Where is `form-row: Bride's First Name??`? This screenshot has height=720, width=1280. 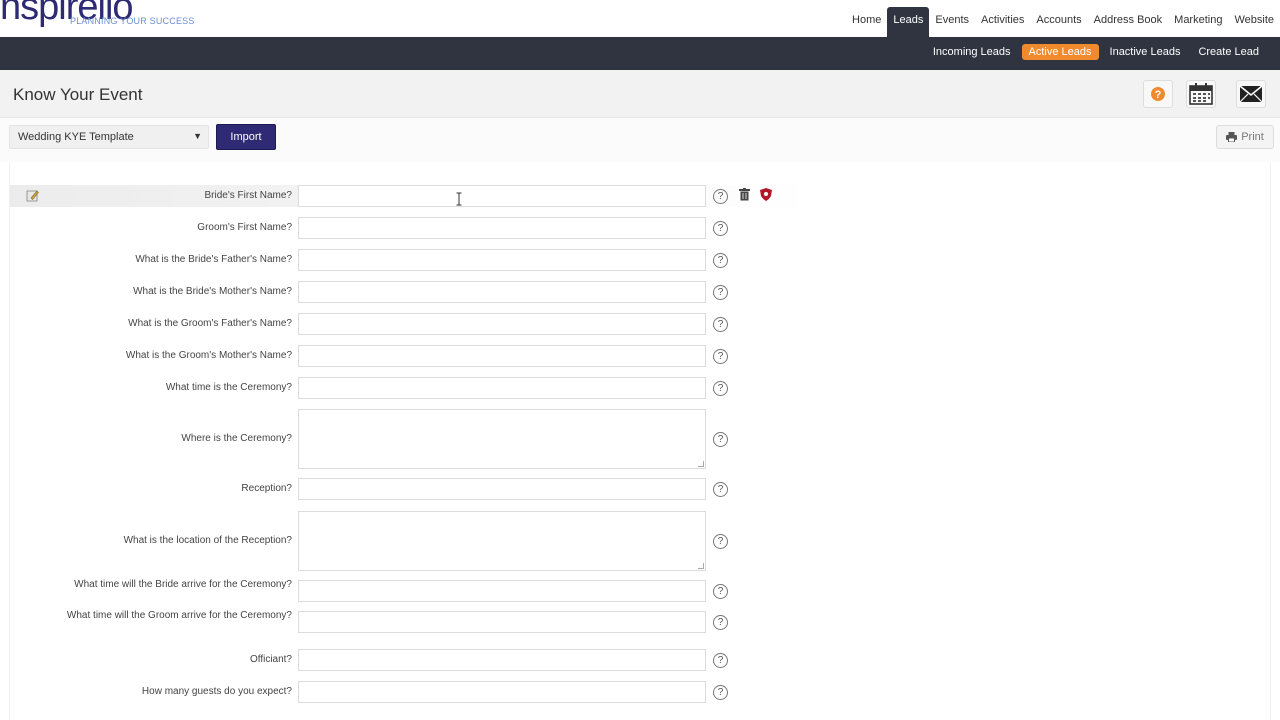 form-row: Bride's First Name?? is located at coordinates (410, 196).